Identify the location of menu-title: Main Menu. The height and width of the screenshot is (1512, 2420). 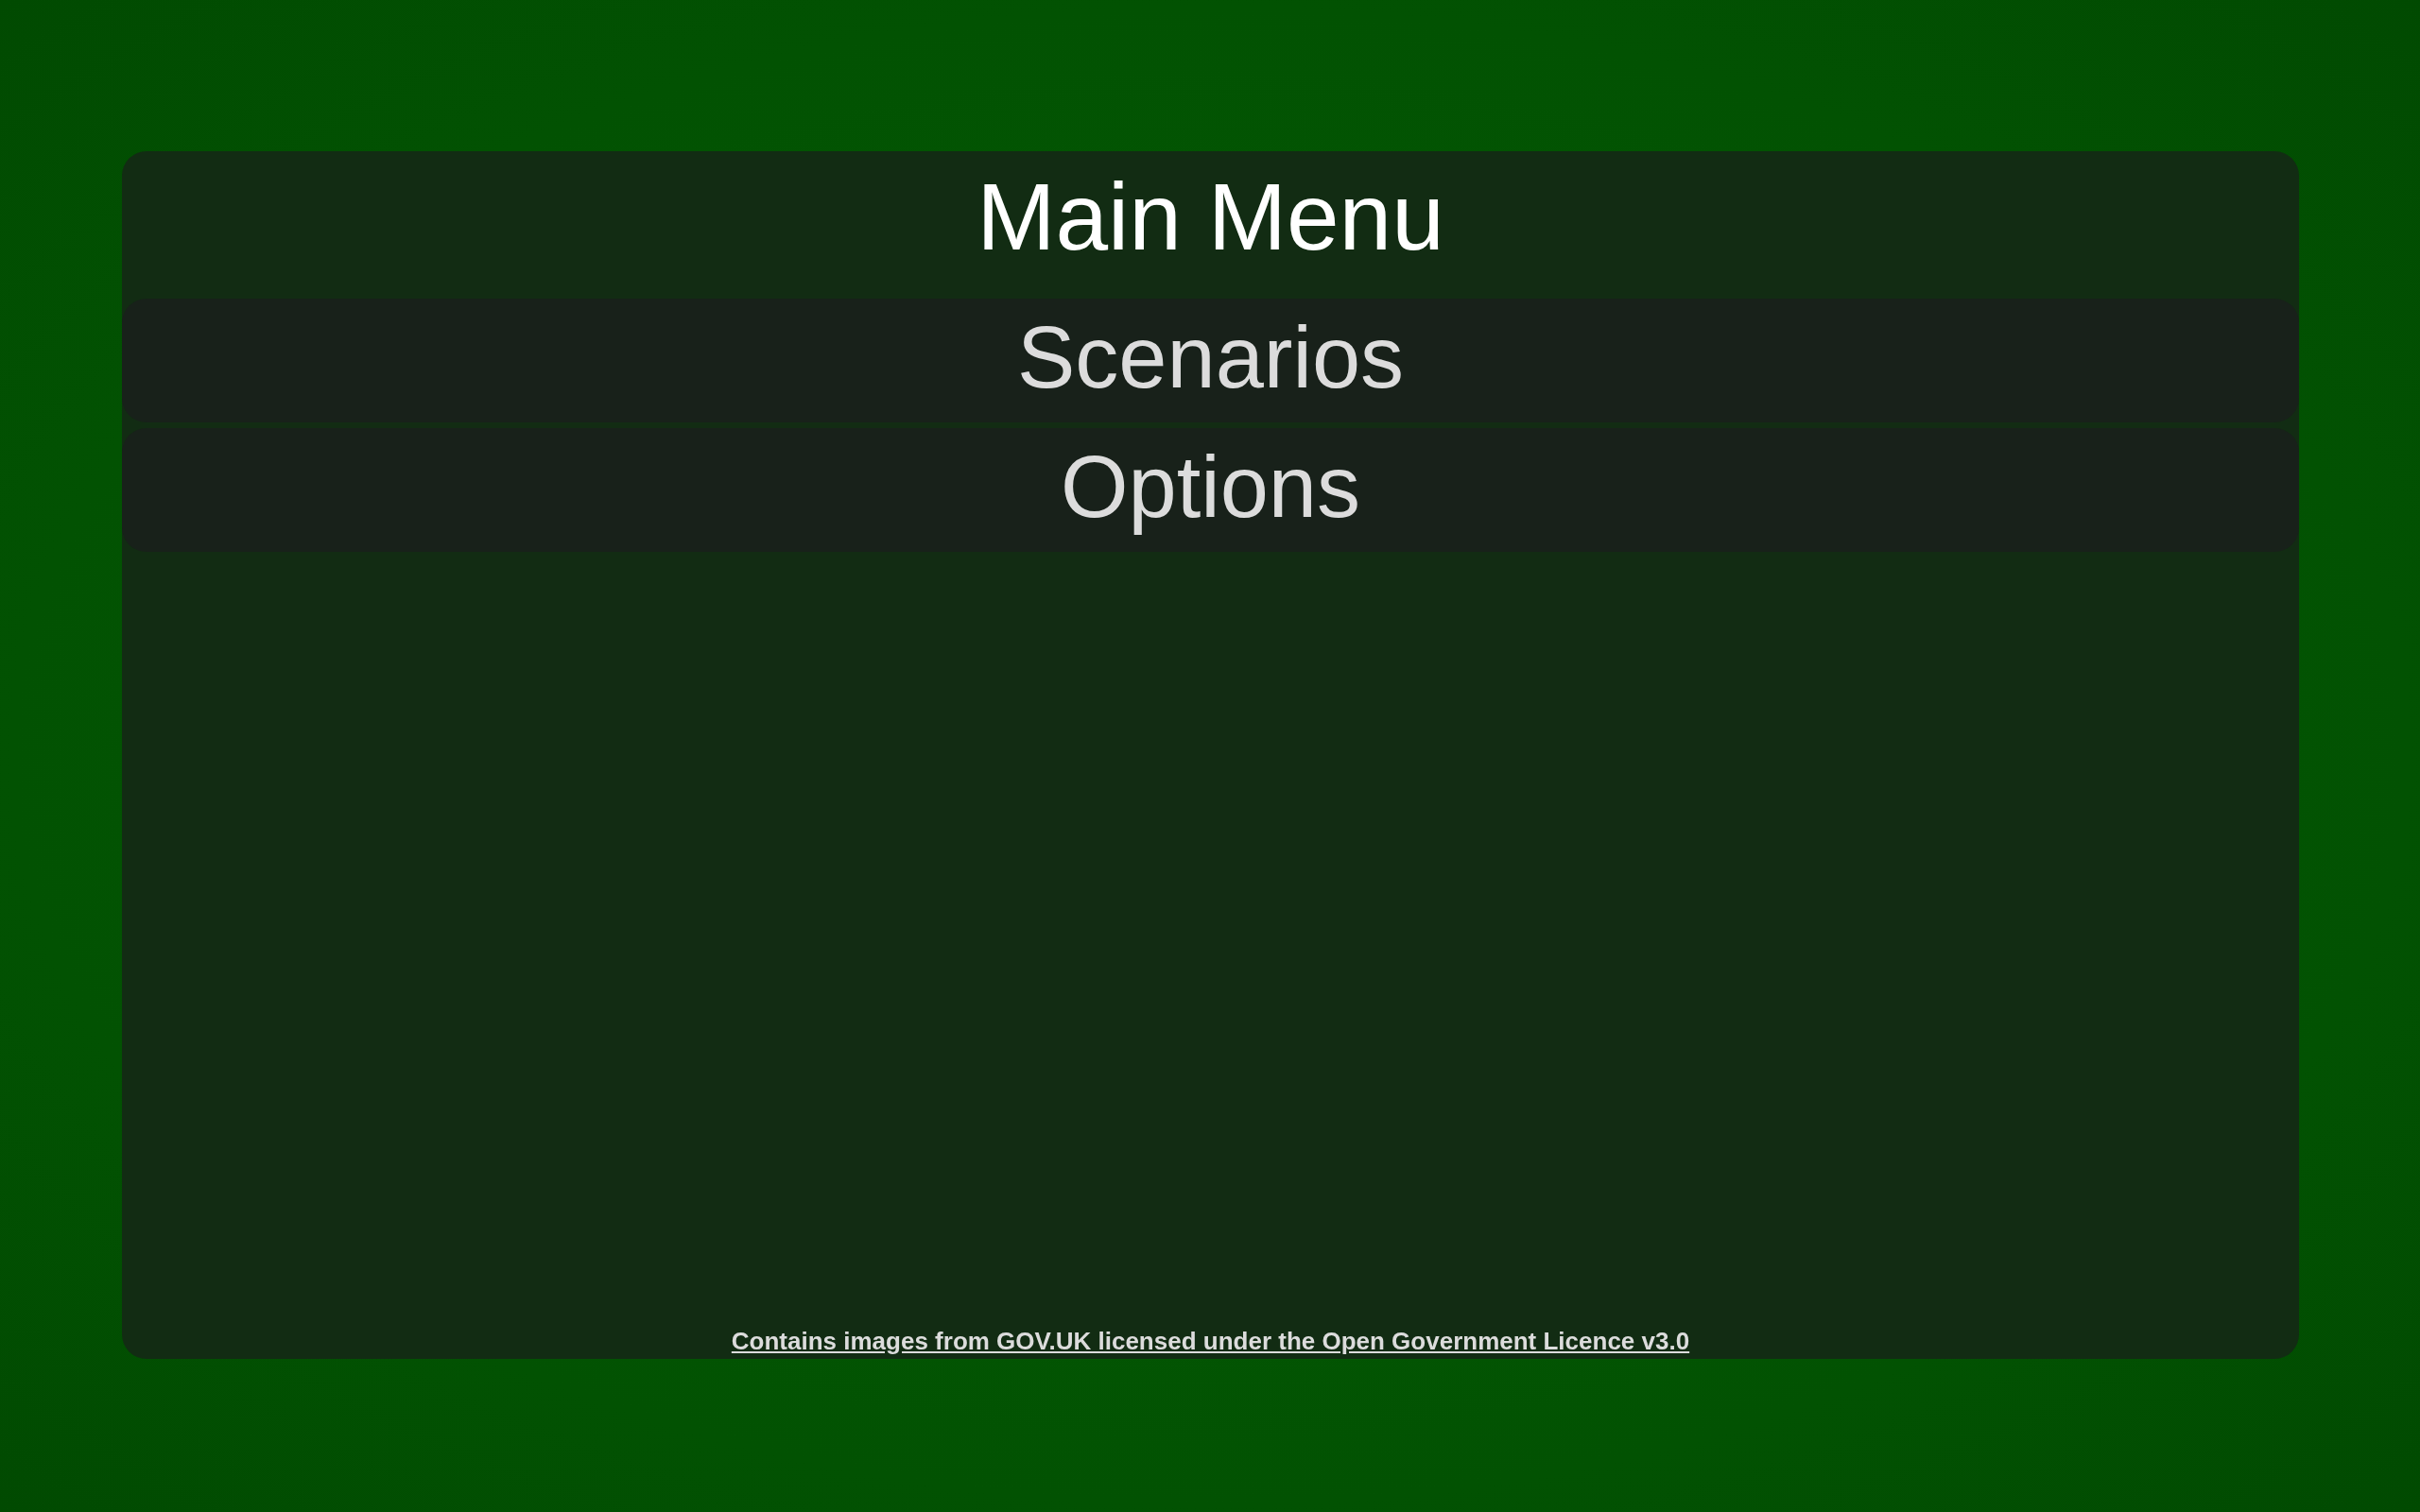
(1210, 217).